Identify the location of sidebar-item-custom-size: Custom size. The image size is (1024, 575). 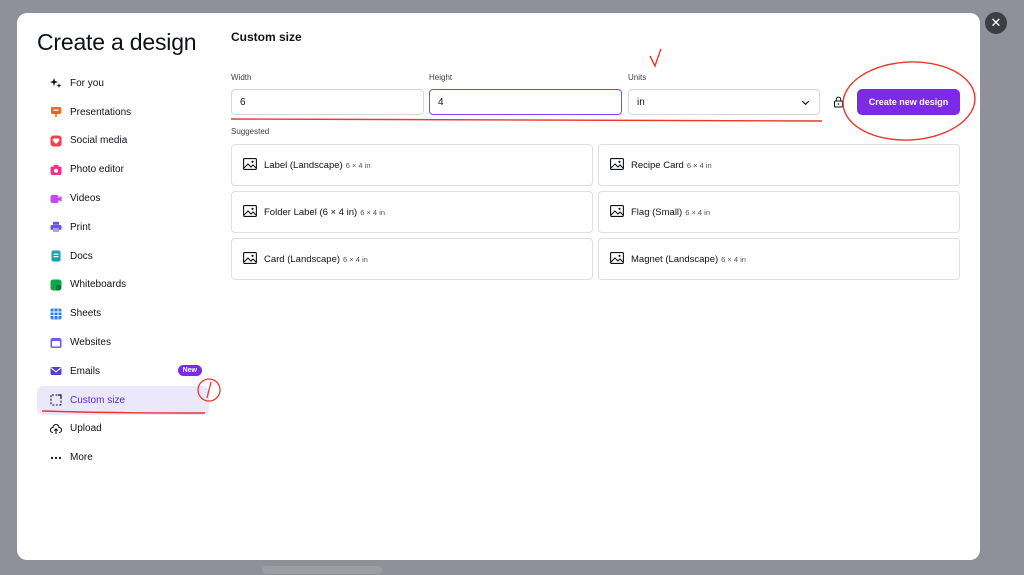
(123, 400).